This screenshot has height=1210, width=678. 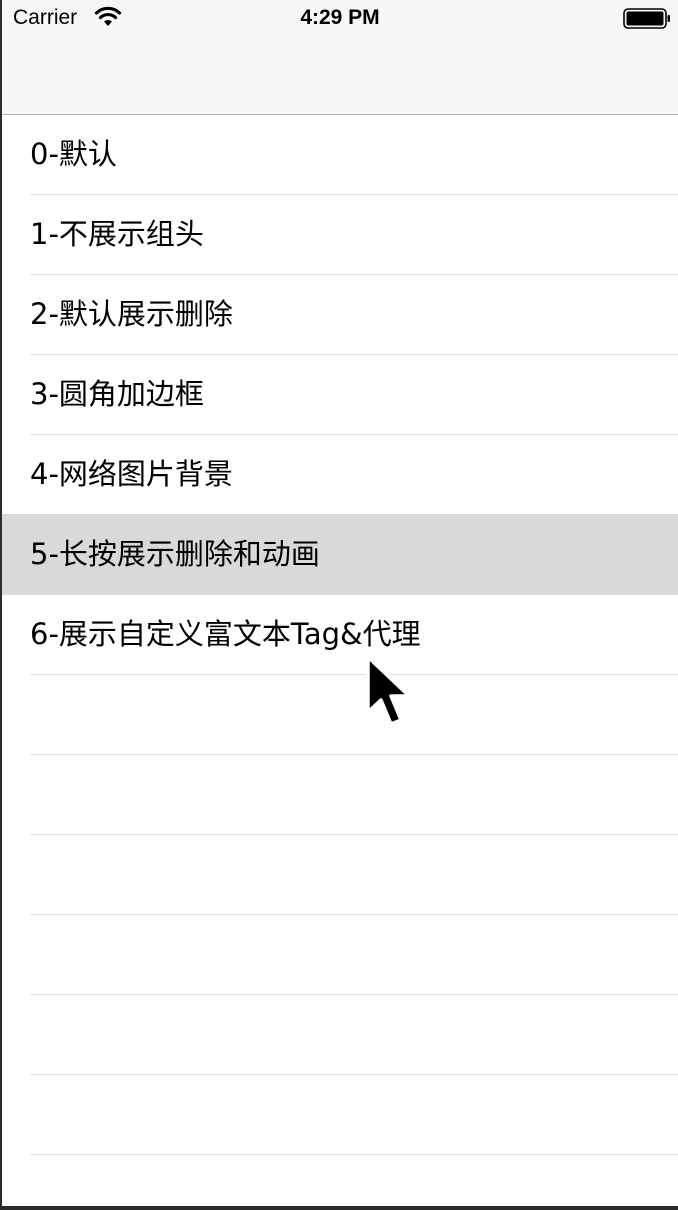 I want to click on list-item-label: 1-不展示组头, so click(x=117, y=234).